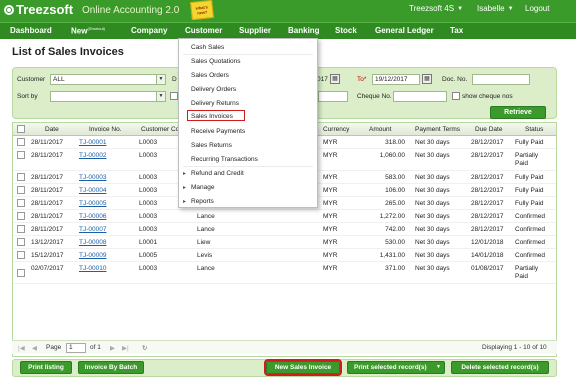  Describe the element at coordinates (92, 190) in the screenshot. I see `cell-invoice-link: TJ-00004` at that location.